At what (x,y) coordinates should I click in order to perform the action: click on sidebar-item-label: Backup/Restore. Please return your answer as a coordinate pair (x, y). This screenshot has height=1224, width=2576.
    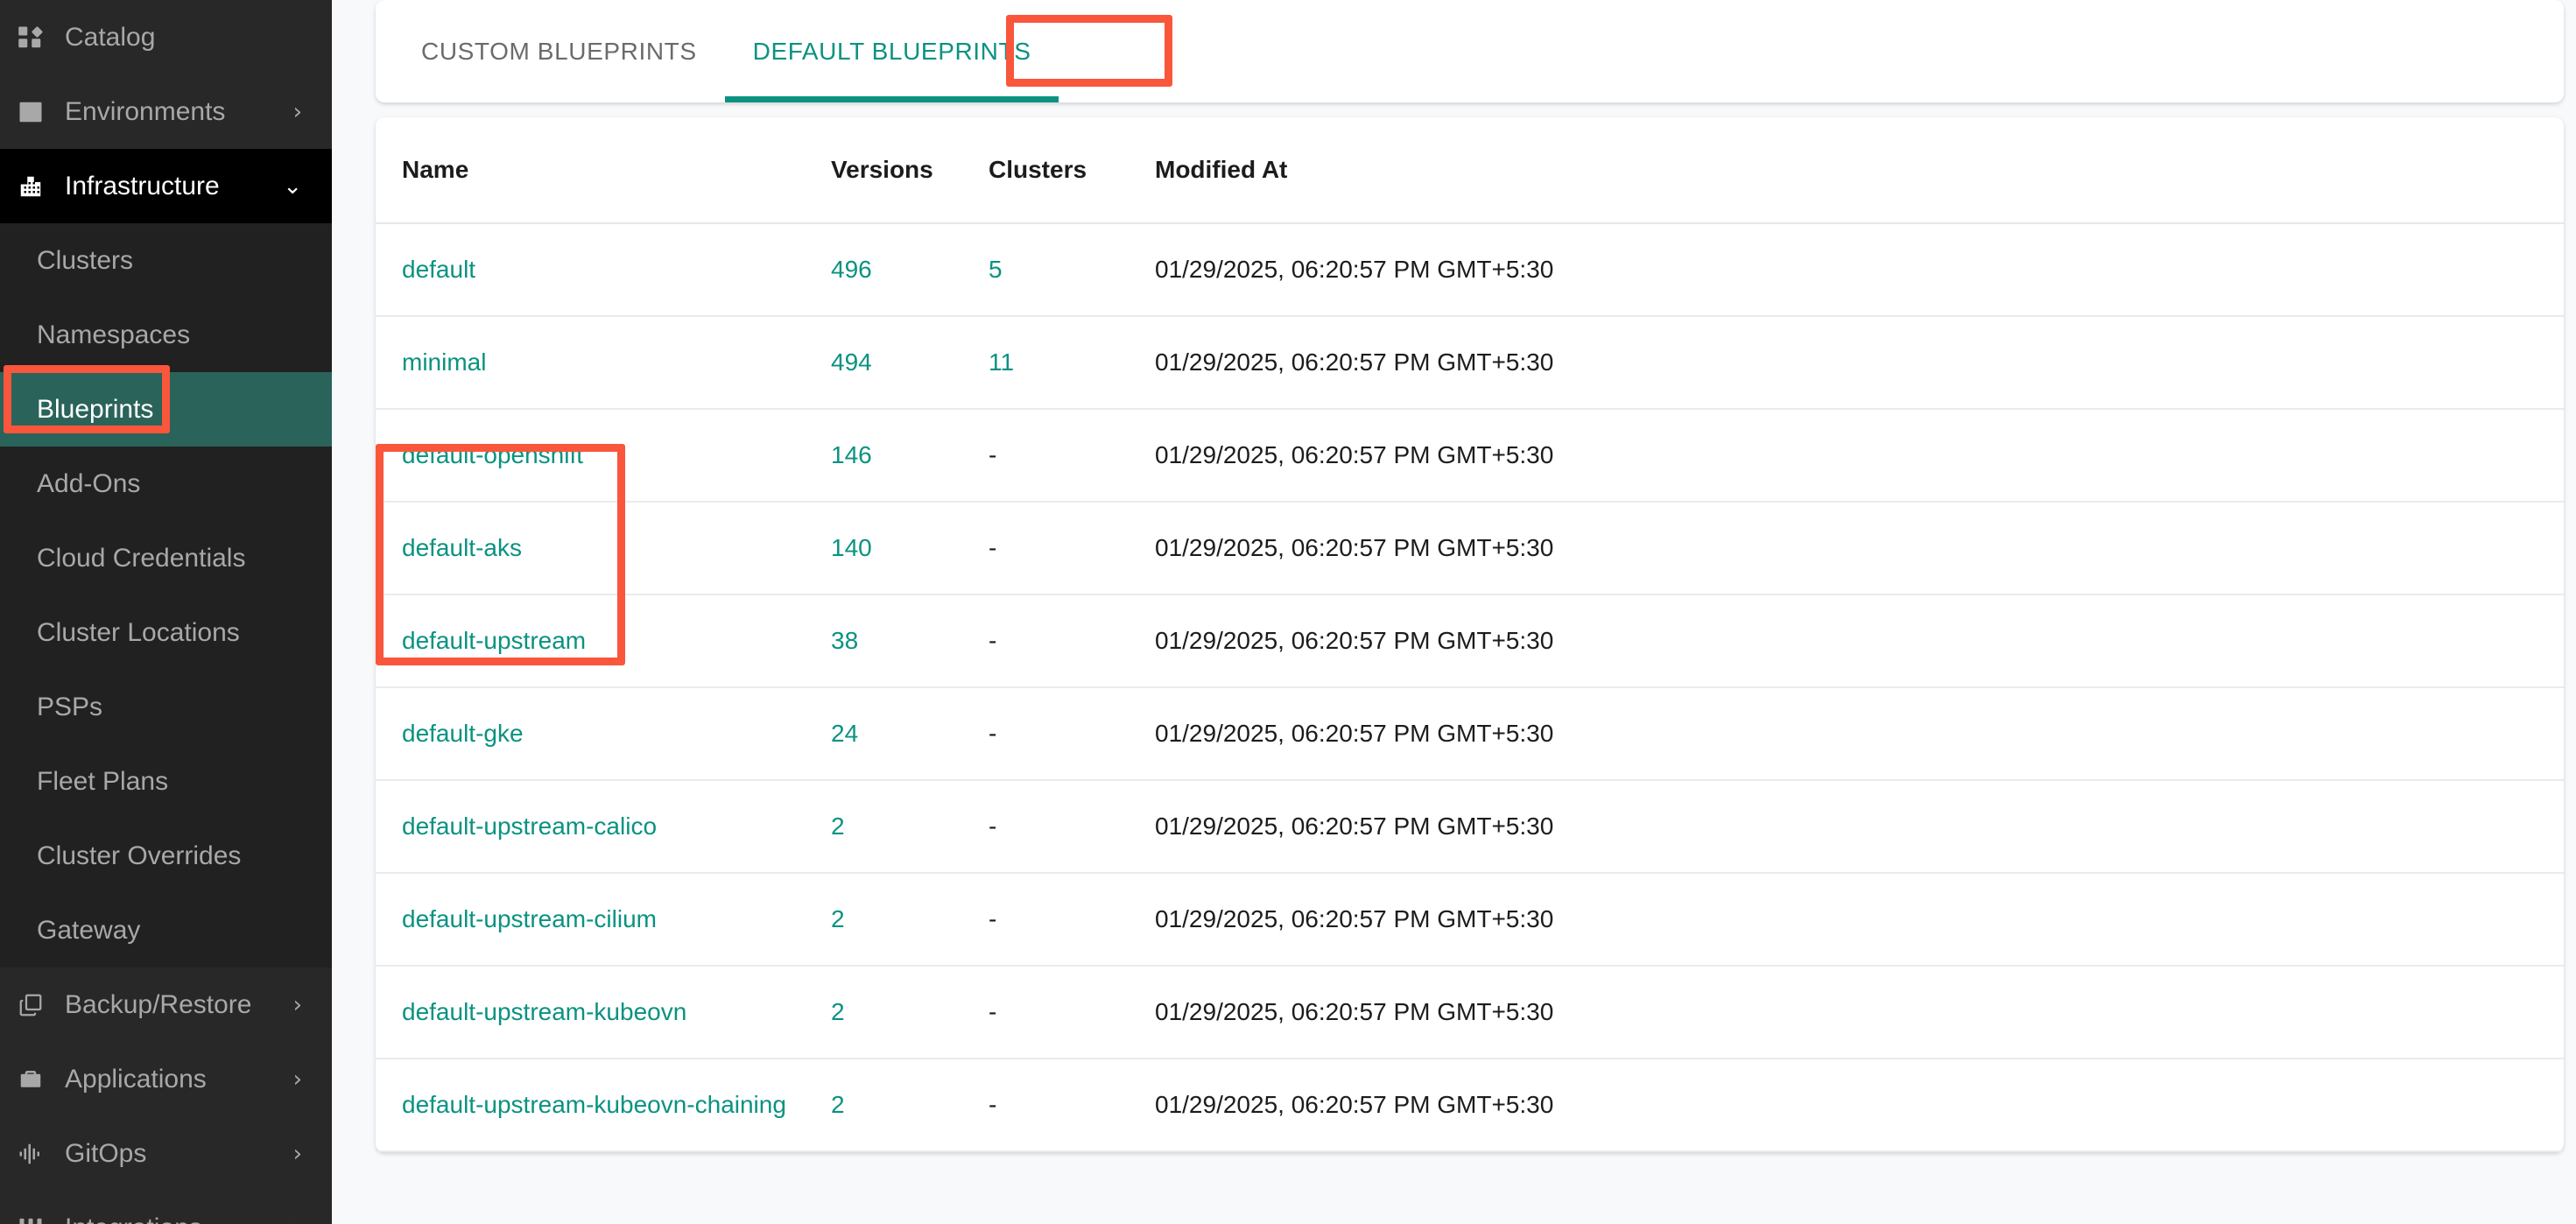
    Looking at the image, I should click on (158, 1004).